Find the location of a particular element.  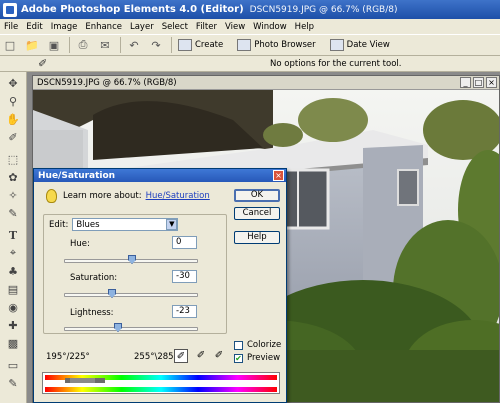

app-logo-icon is located at coordinates (10, 9).